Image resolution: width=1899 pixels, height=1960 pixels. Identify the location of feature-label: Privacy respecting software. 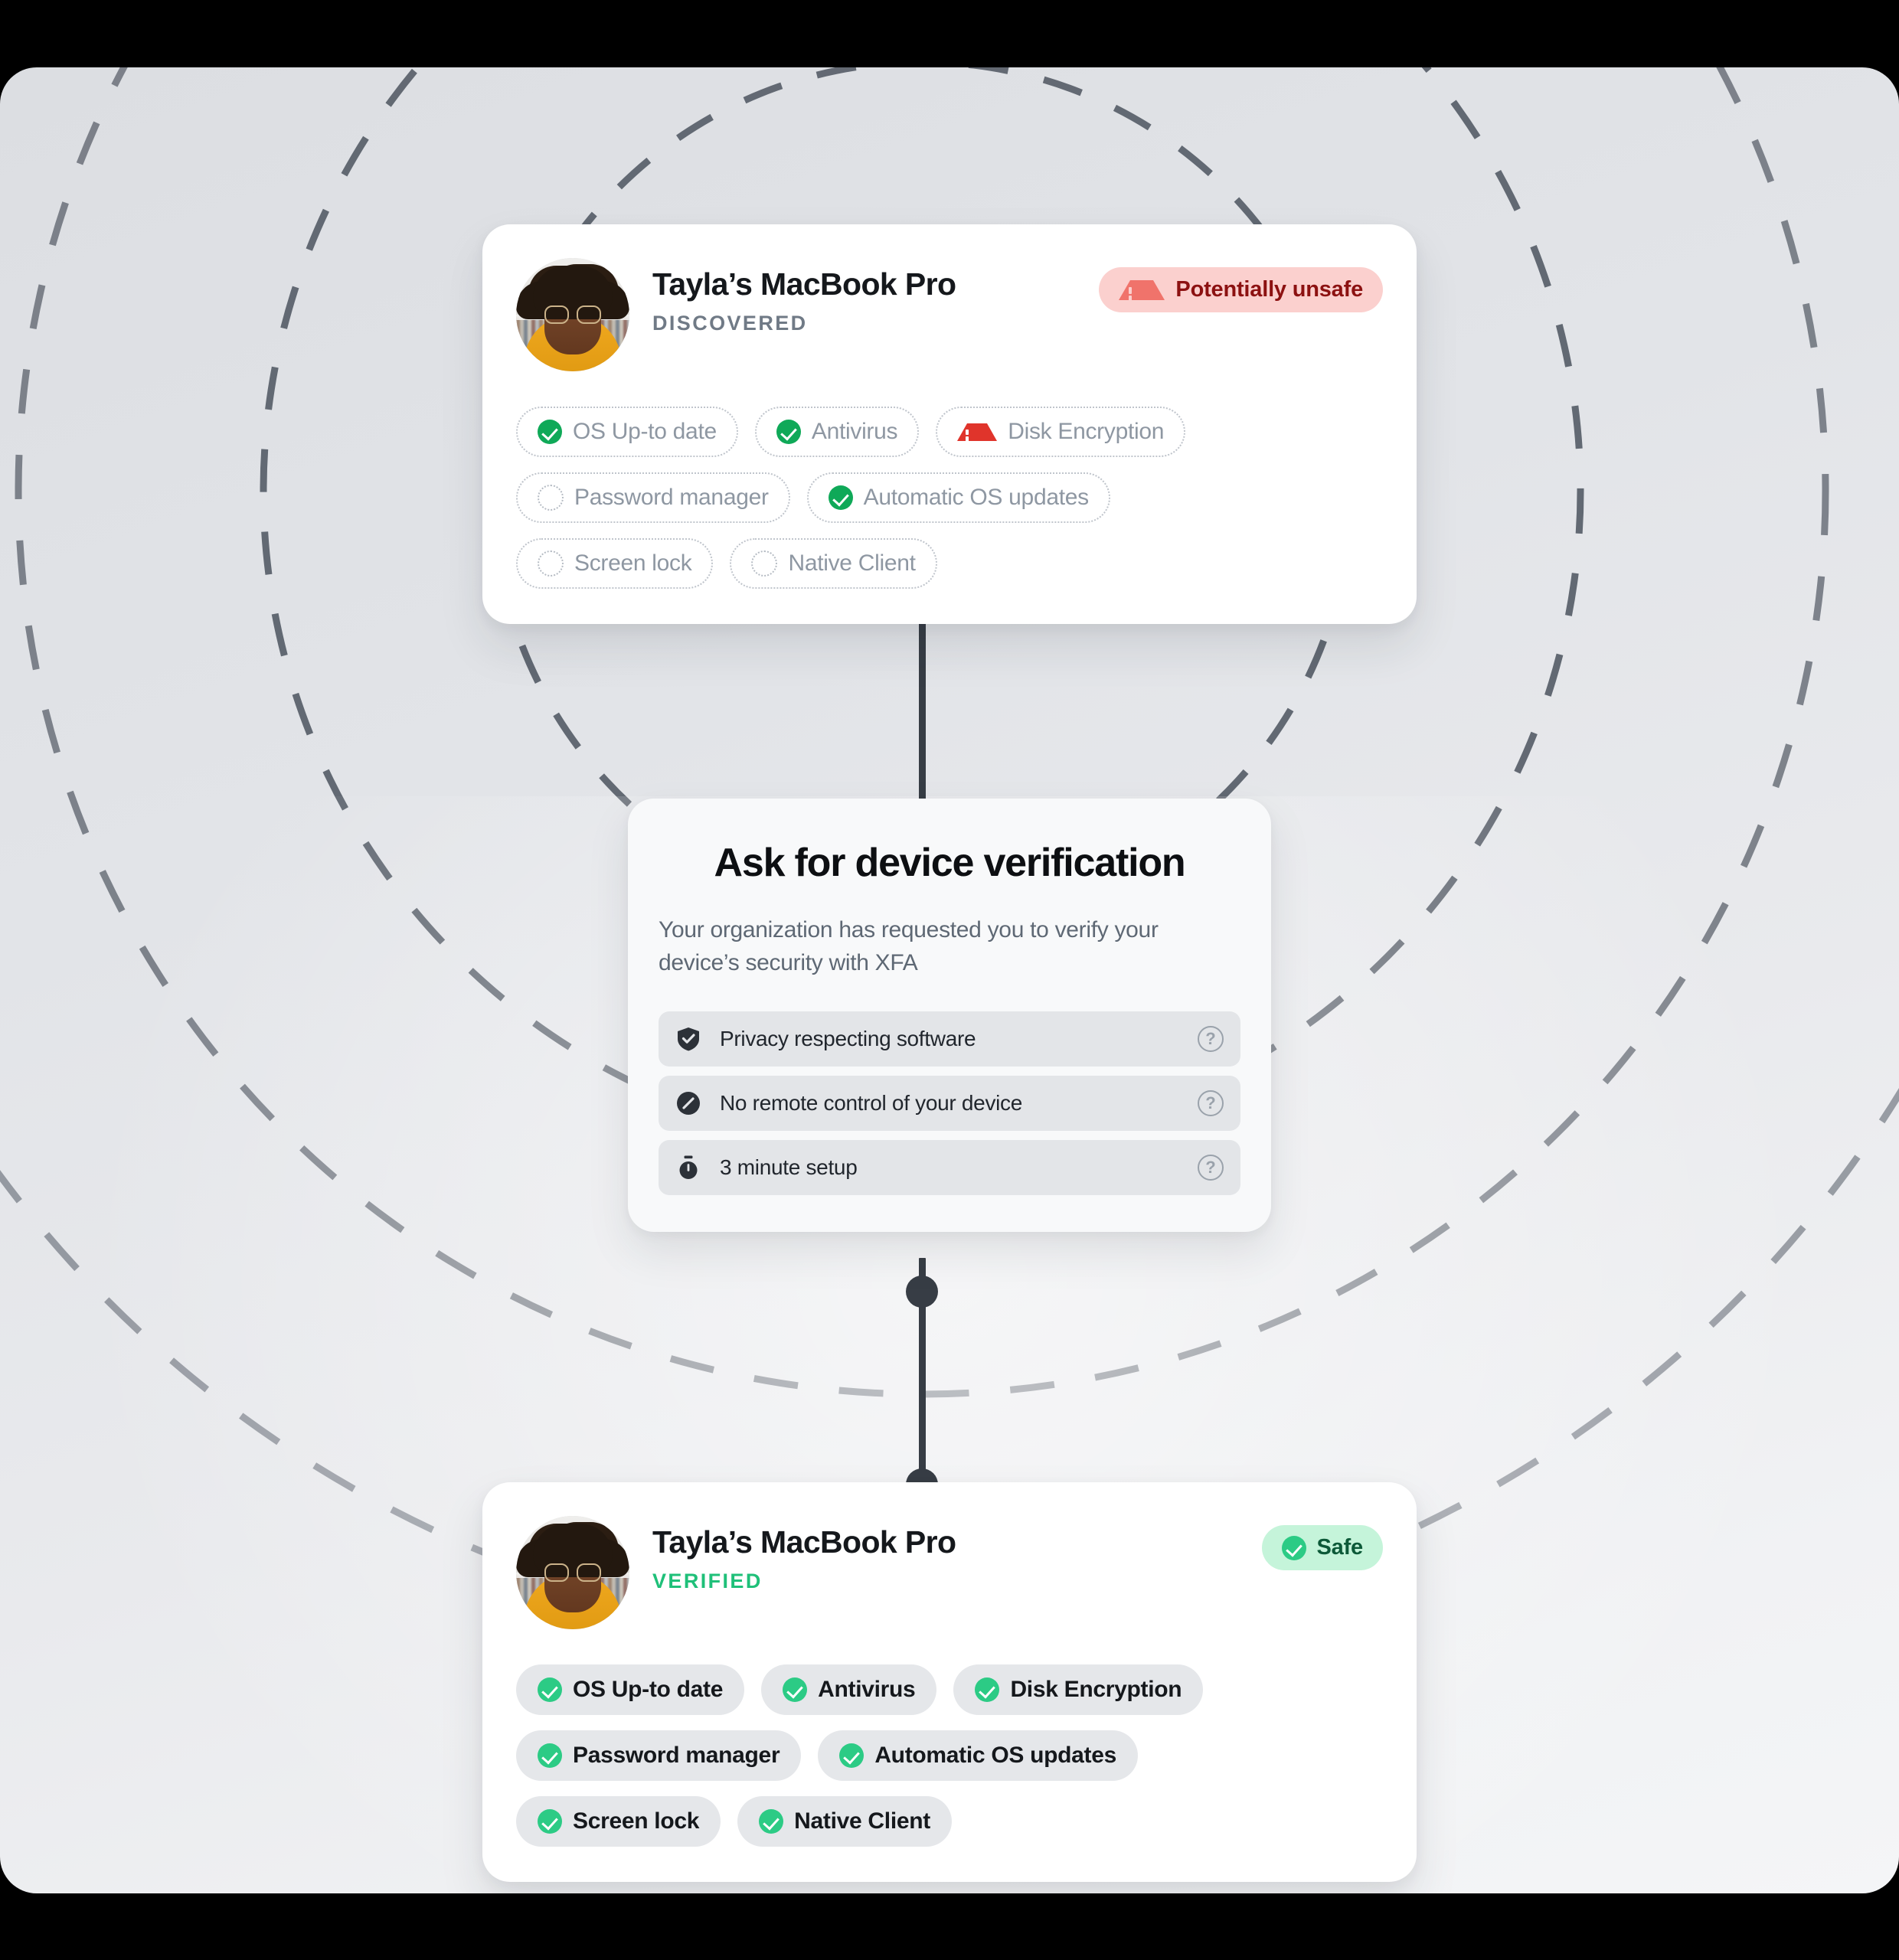
(848, 1039).